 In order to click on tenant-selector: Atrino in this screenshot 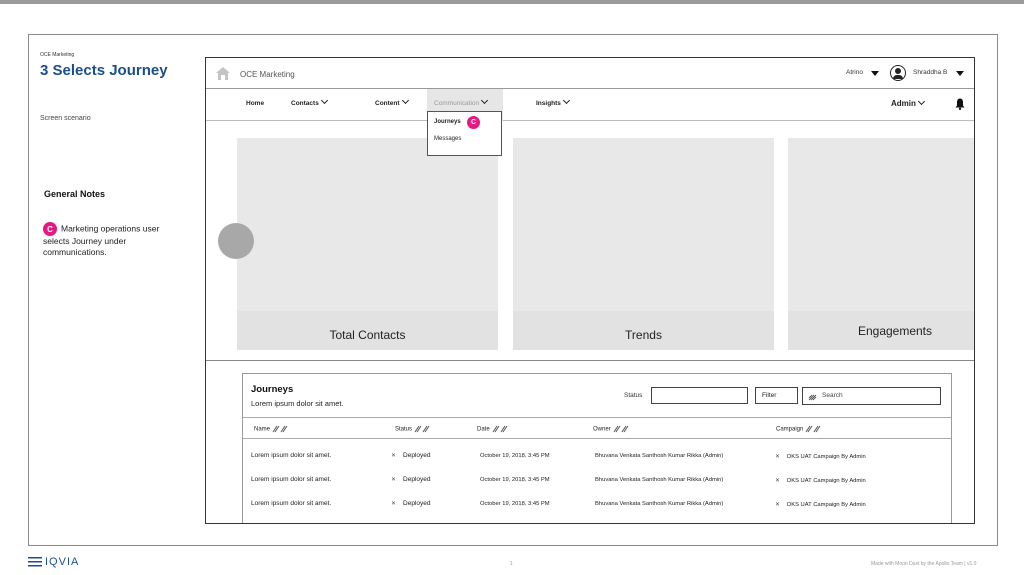, I will do `click(854, 72)`.